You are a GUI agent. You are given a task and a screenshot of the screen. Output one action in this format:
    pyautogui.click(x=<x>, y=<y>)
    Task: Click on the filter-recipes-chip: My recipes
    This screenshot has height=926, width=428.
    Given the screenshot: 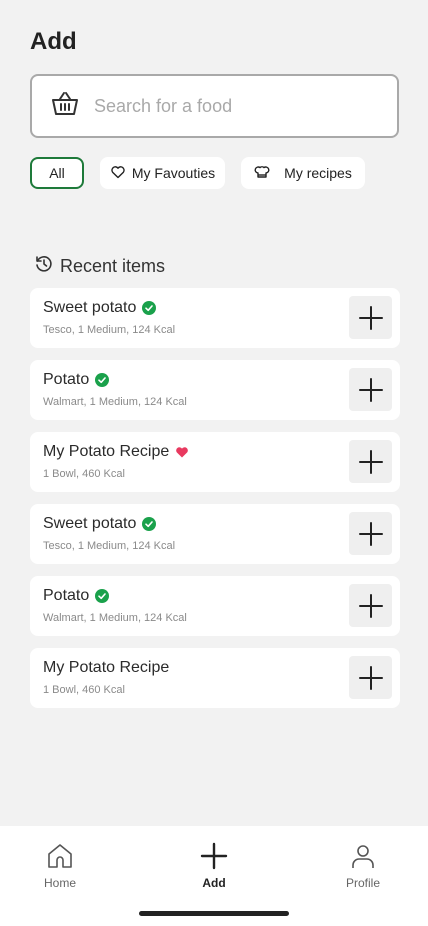 What is the action you would take?
    pyautogui.click(x=303, y=173)
    